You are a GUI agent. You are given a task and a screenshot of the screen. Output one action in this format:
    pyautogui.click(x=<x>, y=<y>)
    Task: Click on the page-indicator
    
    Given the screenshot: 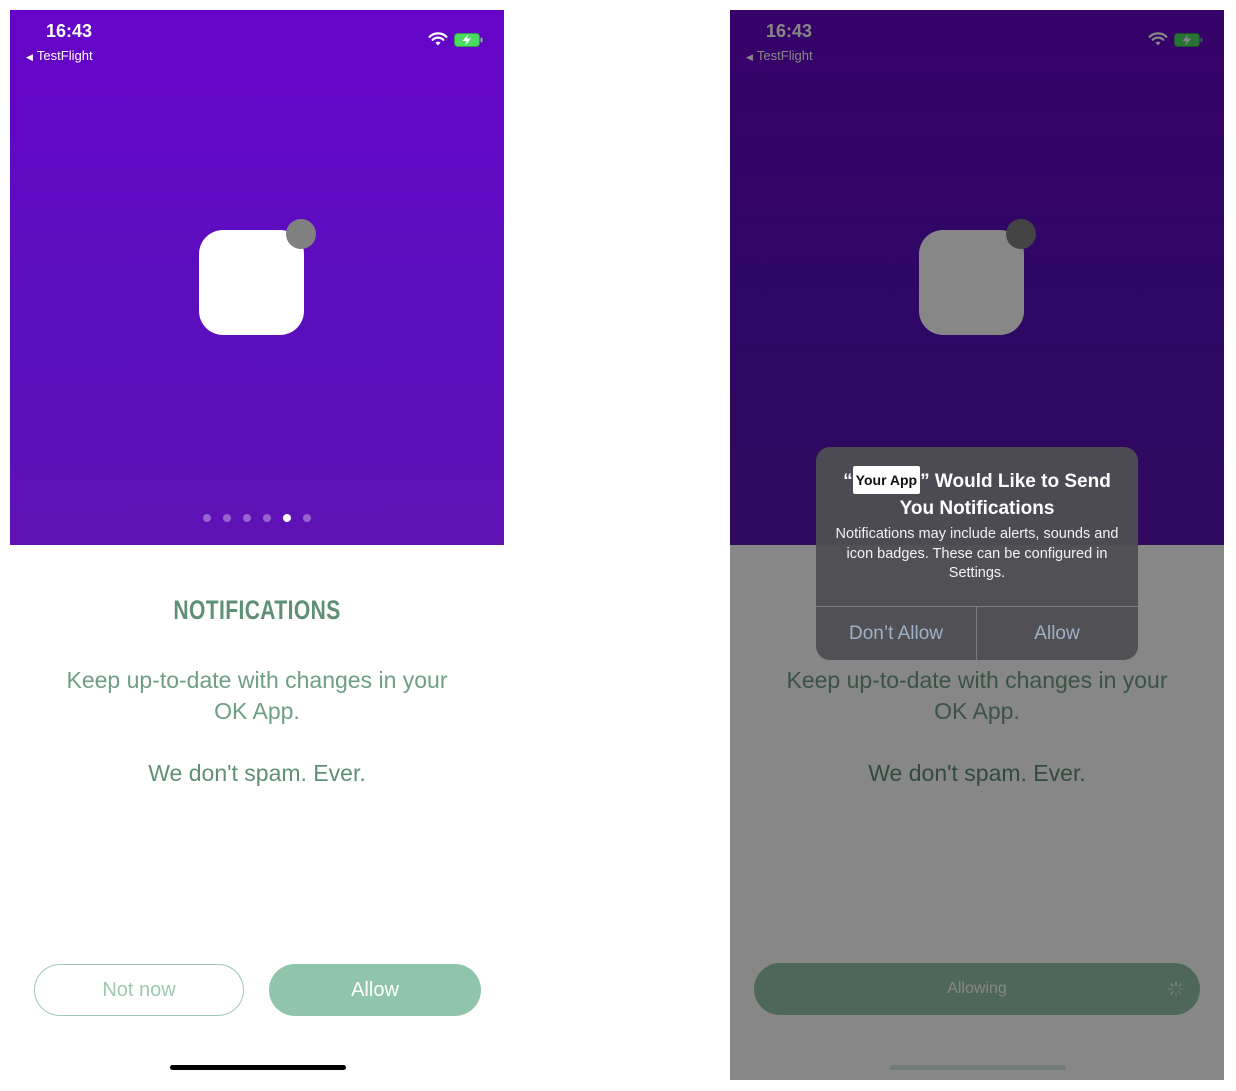 What is the action you would take?
    pyautogui.click(x=257, y=518)
    